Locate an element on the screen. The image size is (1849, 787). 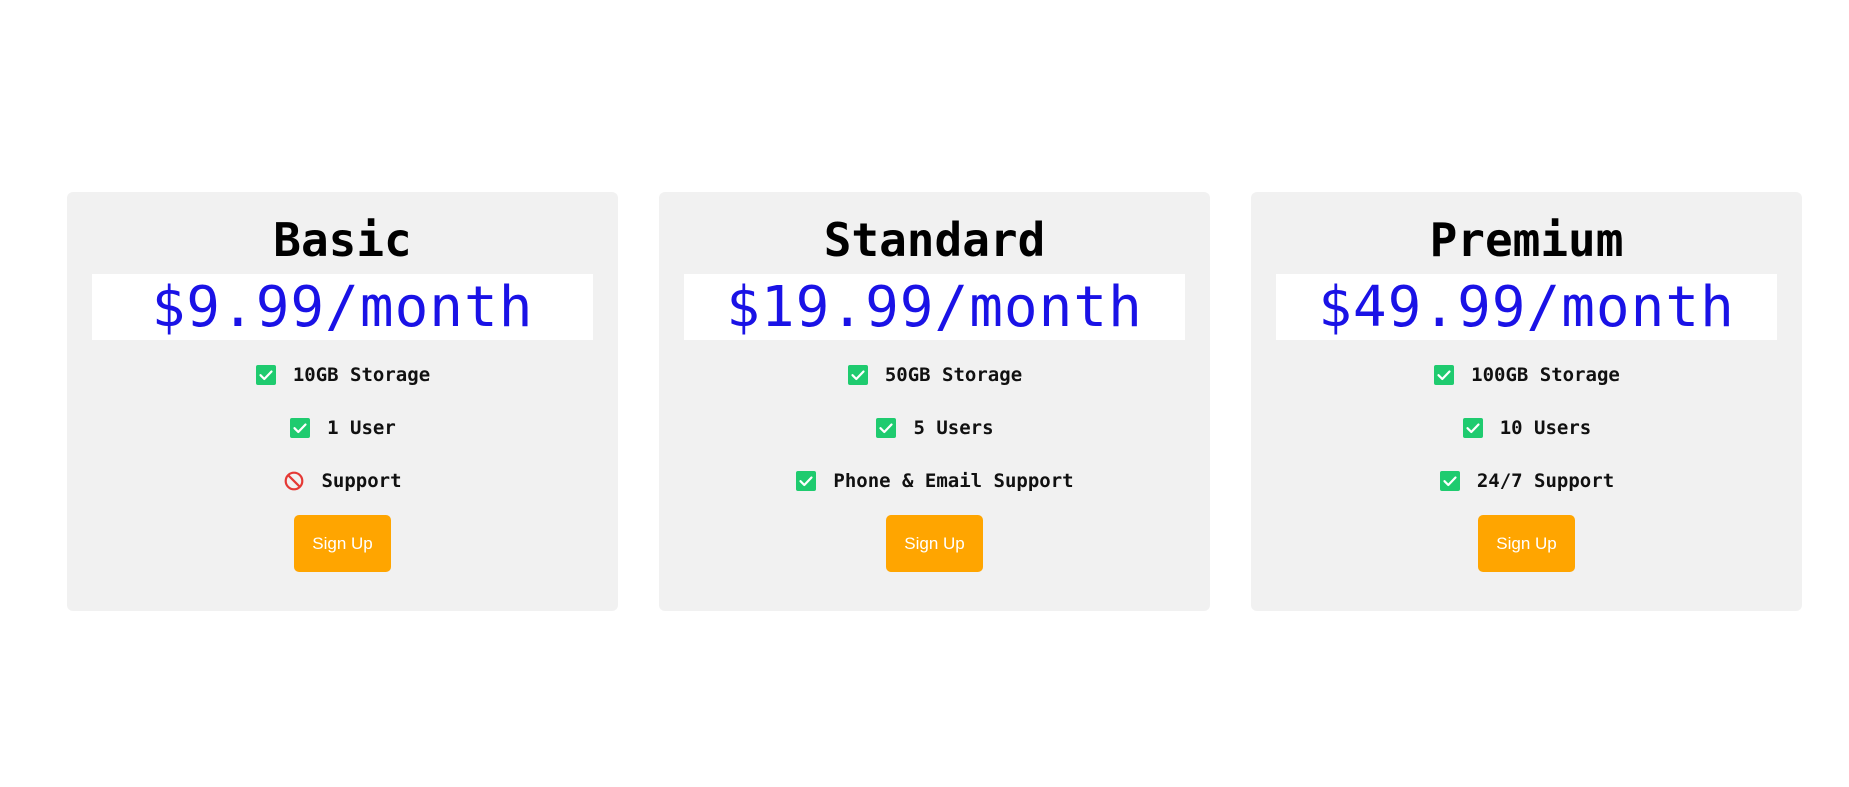
feature-list: 100GB Storage 10 Users 24/7 Support is located at coordinates (1526, 427).